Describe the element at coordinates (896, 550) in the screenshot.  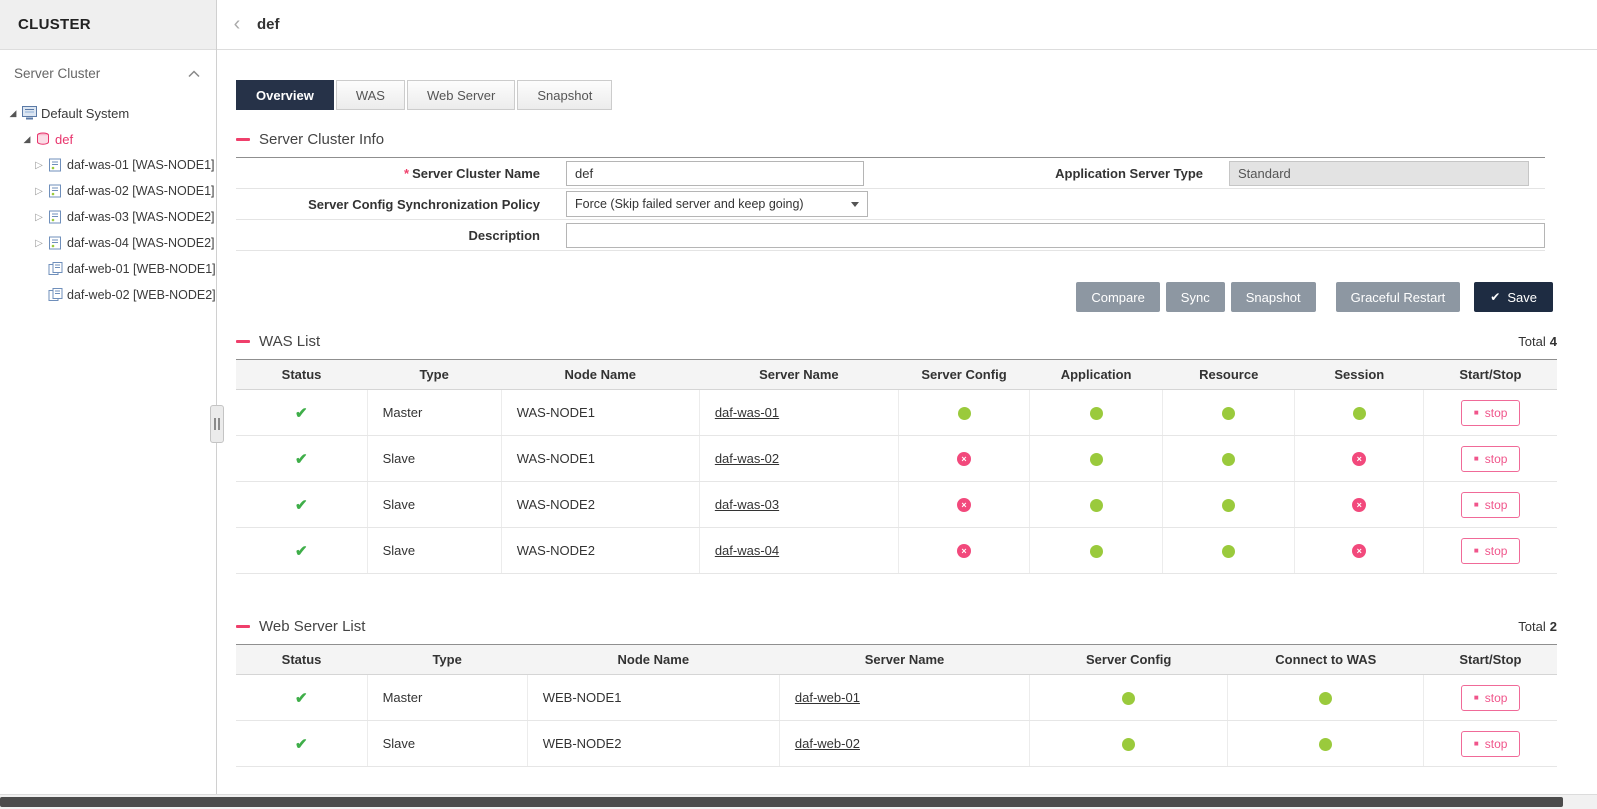
I see `table-row: ✔ Slave WAS-NODE2 daf-was-04 × × ■ stop` at that location.